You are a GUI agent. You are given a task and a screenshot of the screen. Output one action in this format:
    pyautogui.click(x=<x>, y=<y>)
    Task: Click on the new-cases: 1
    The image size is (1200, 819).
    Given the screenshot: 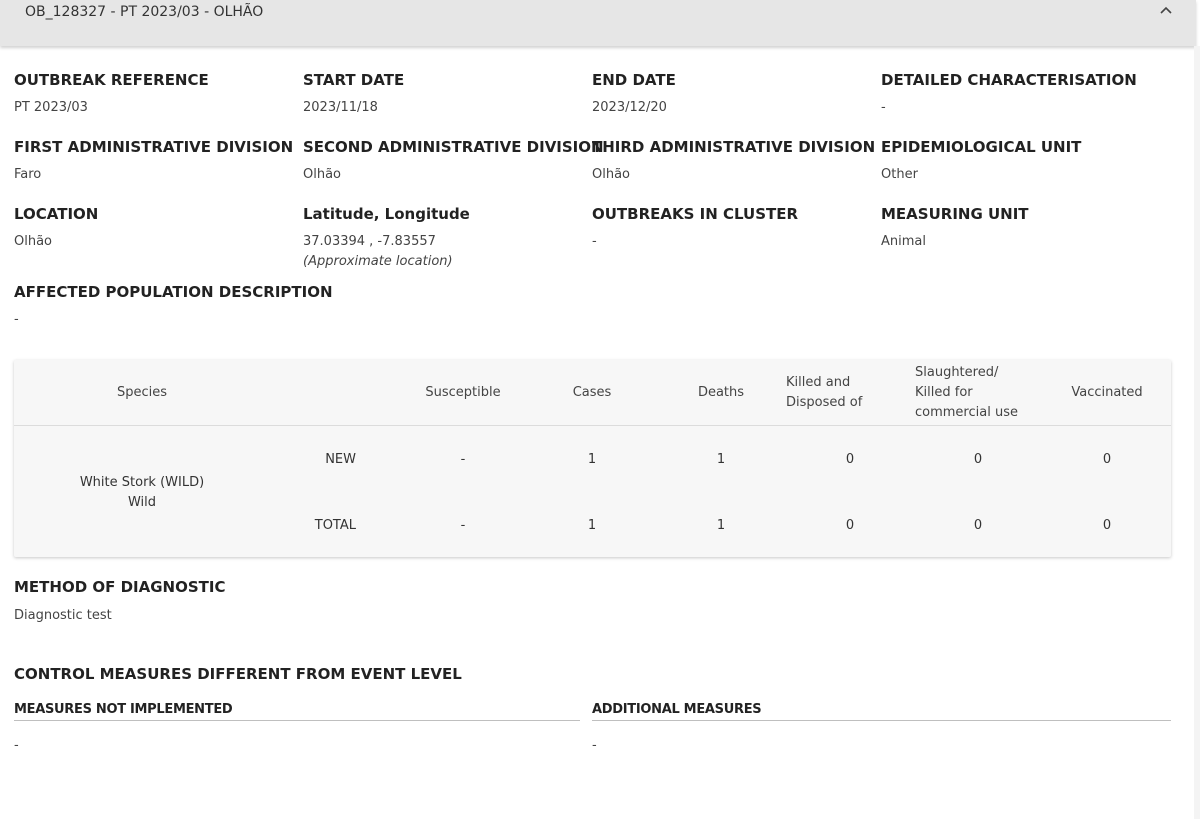 What is the action you would take?
    pyautogui.click(x=592, y=459)
    